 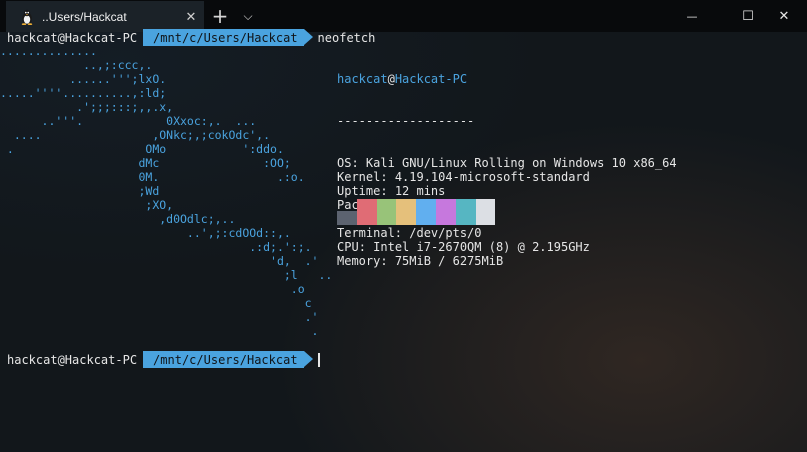 I want to click on info-label: Memory, so click(x=359, y=261).